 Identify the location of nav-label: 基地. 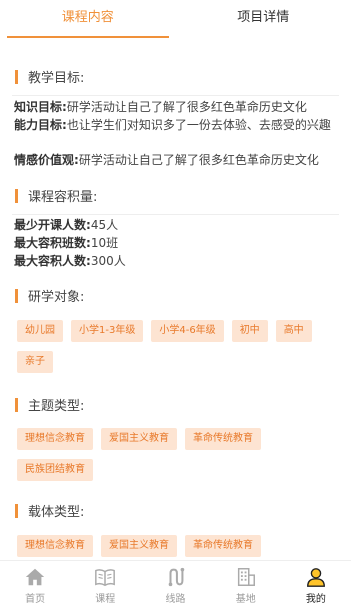
(245, 599).